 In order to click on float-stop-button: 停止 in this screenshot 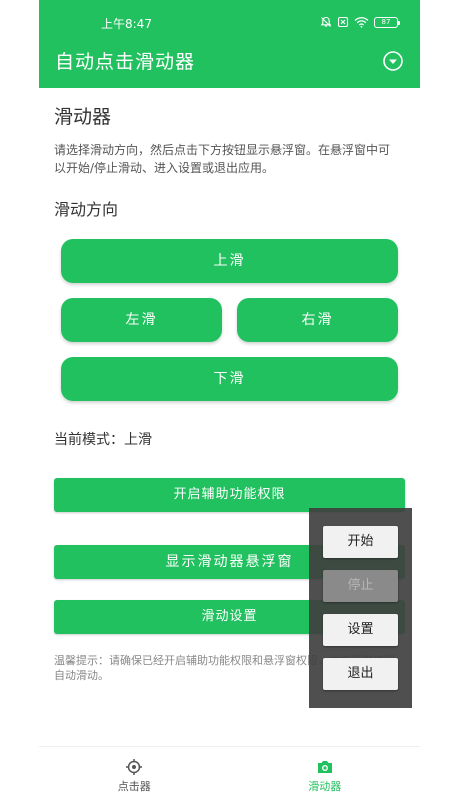, I will do `click(360, 586)`.